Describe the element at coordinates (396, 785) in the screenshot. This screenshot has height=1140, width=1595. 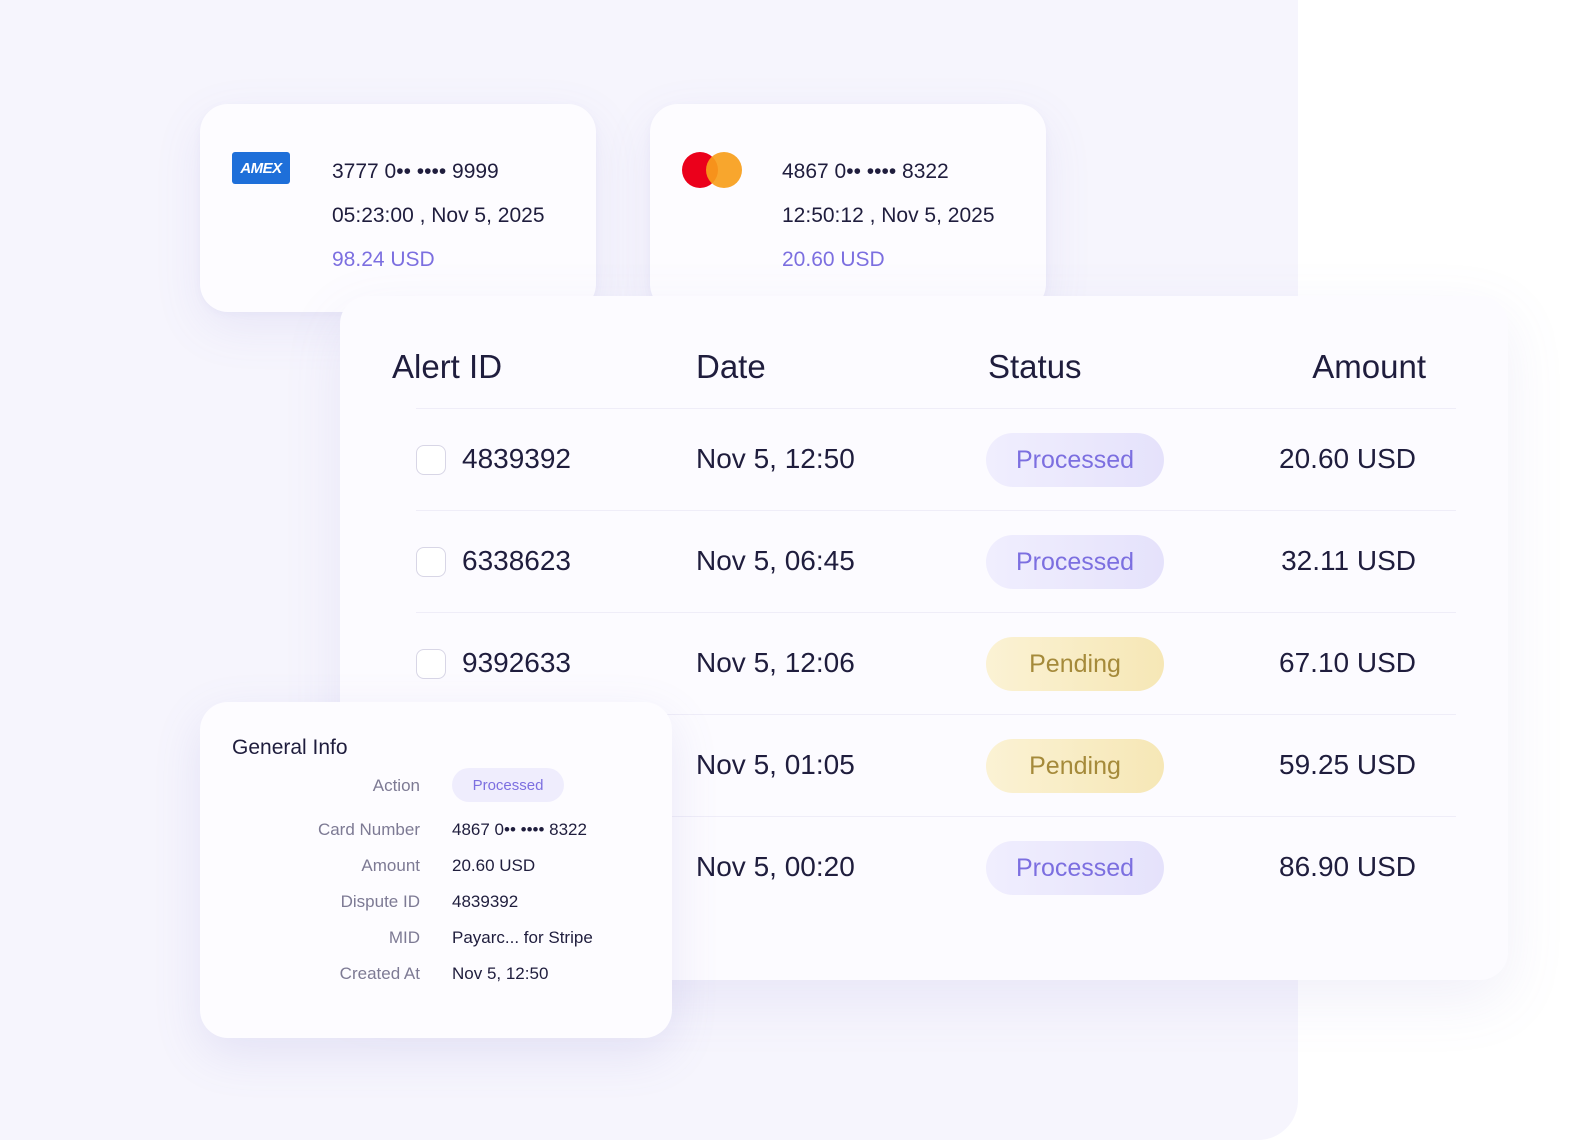
I see `info-label: Action` at that location.